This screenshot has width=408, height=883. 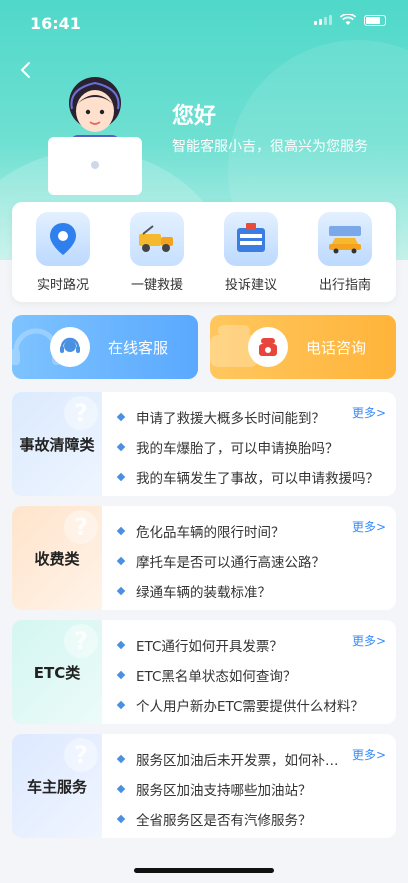 I want to click on faq-question: 个人用户新办ETC需要提供什么材料？, so click(x=249, y=705).